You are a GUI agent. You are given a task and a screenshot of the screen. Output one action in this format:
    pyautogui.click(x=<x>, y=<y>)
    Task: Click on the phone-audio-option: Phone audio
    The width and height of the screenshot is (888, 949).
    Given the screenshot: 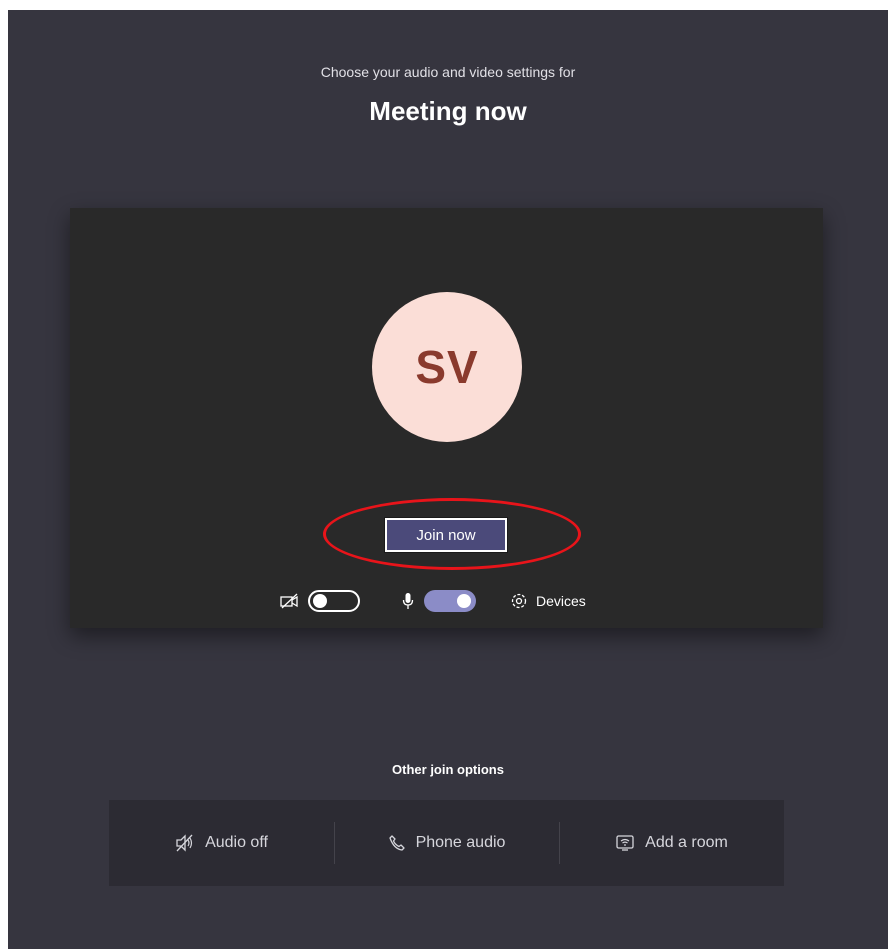 What is the action you would take?
    pyautogui.click(x=446, y=843)
    